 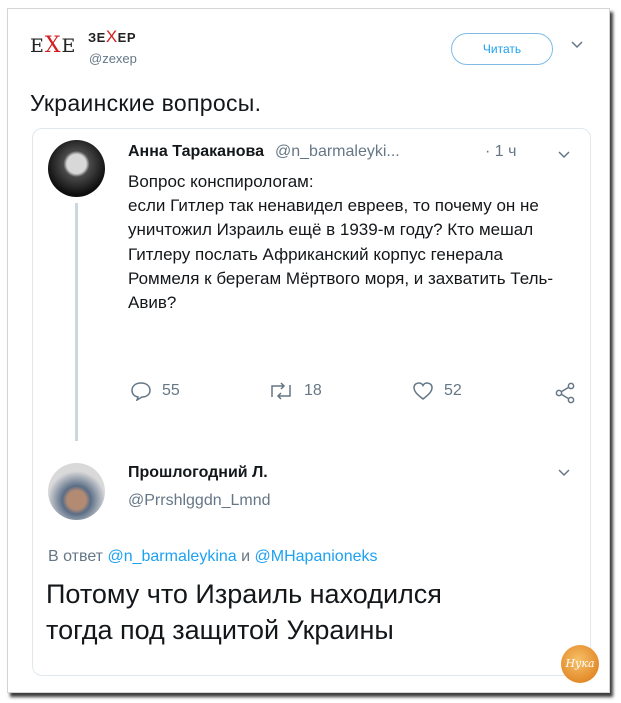 What do you see at coordinates (502, 49) in the screenshot?
I see `follow-button: Читать` at bounding box center [502, 49].